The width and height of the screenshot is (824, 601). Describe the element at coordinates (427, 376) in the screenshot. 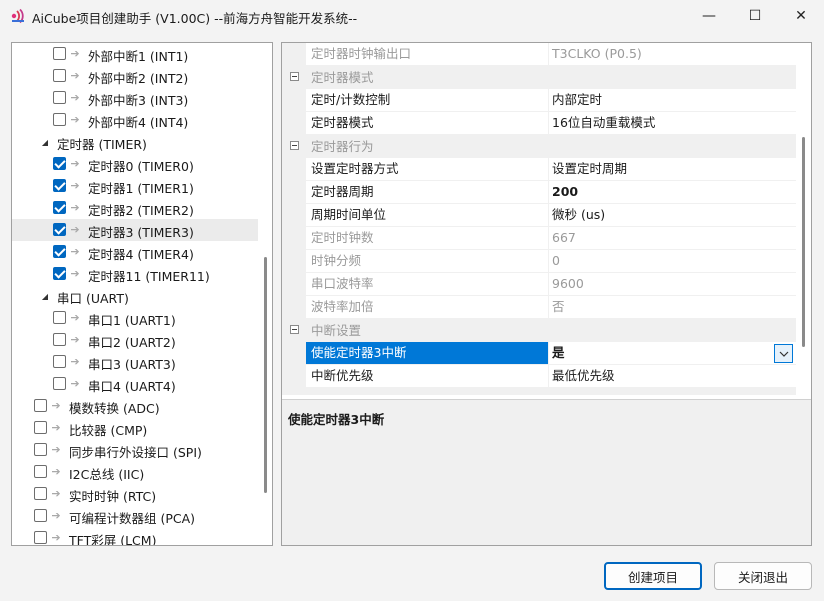

I see `property-name: 中断优先级` at that location.